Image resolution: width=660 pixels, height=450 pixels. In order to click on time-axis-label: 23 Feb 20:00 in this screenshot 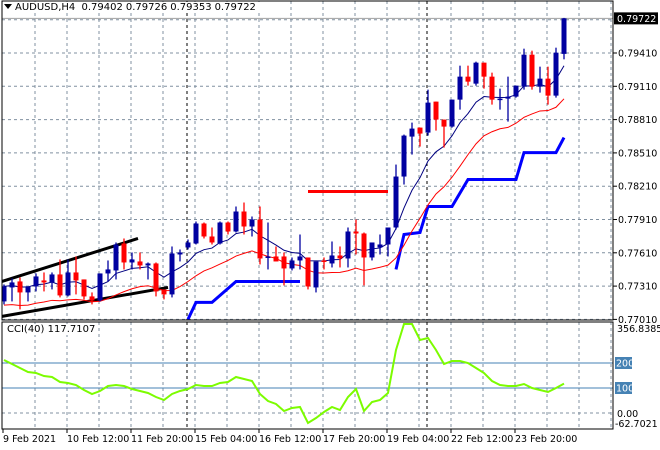, I will do `click(546, 439)`.